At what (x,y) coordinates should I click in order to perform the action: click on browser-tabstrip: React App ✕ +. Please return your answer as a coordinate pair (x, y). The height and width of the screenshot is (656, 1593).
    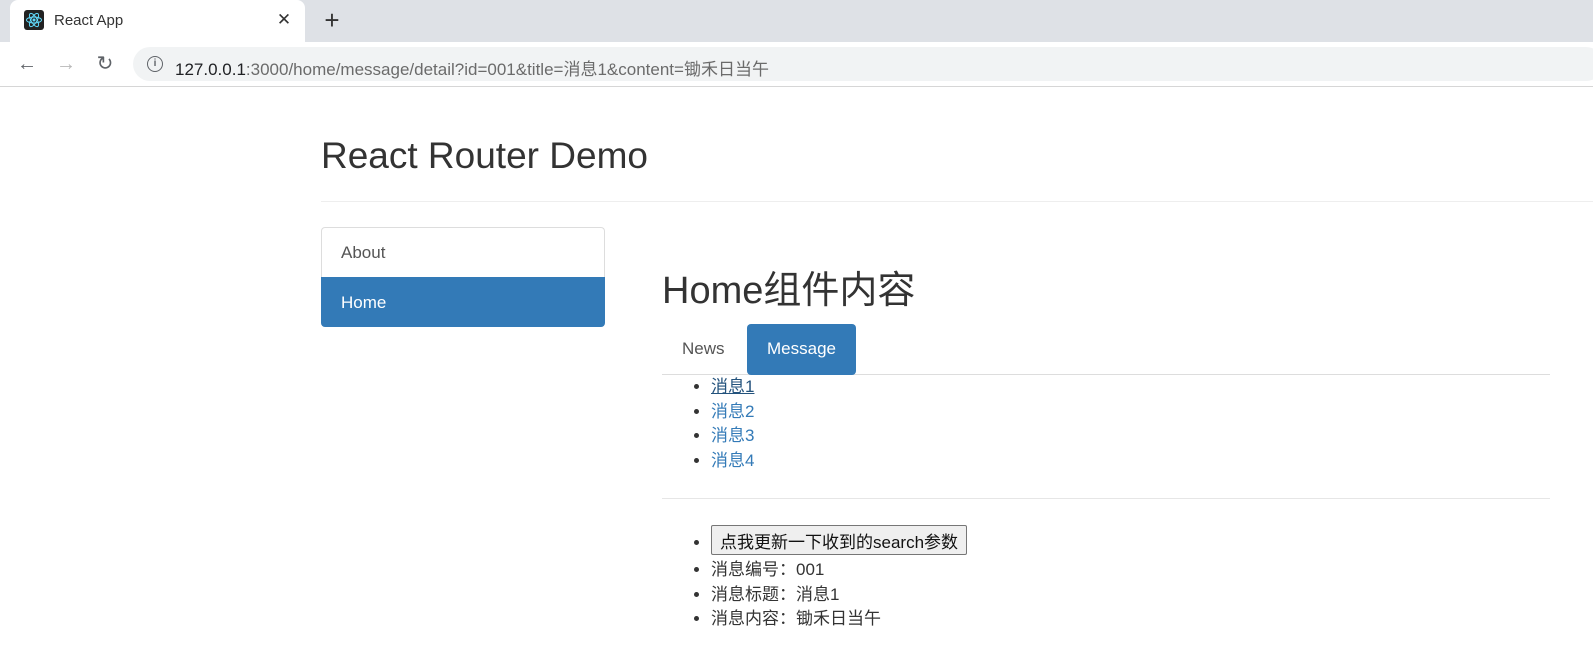
    Looking at the image, I should click on (796, 21).